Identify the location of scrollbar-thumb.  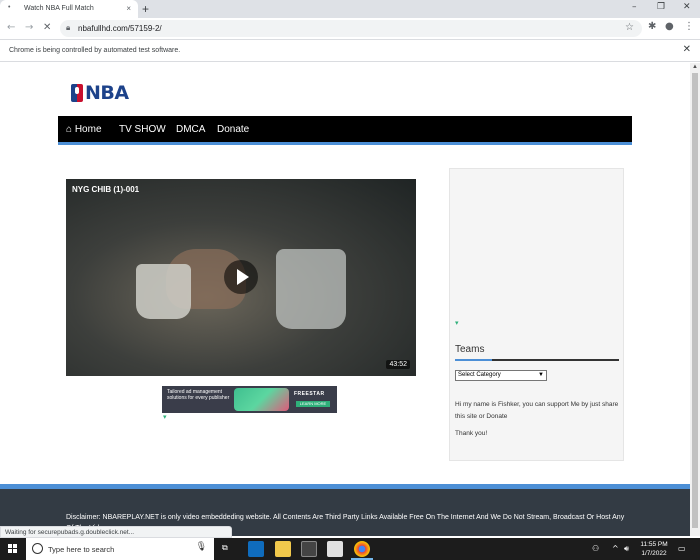
(695, 300).